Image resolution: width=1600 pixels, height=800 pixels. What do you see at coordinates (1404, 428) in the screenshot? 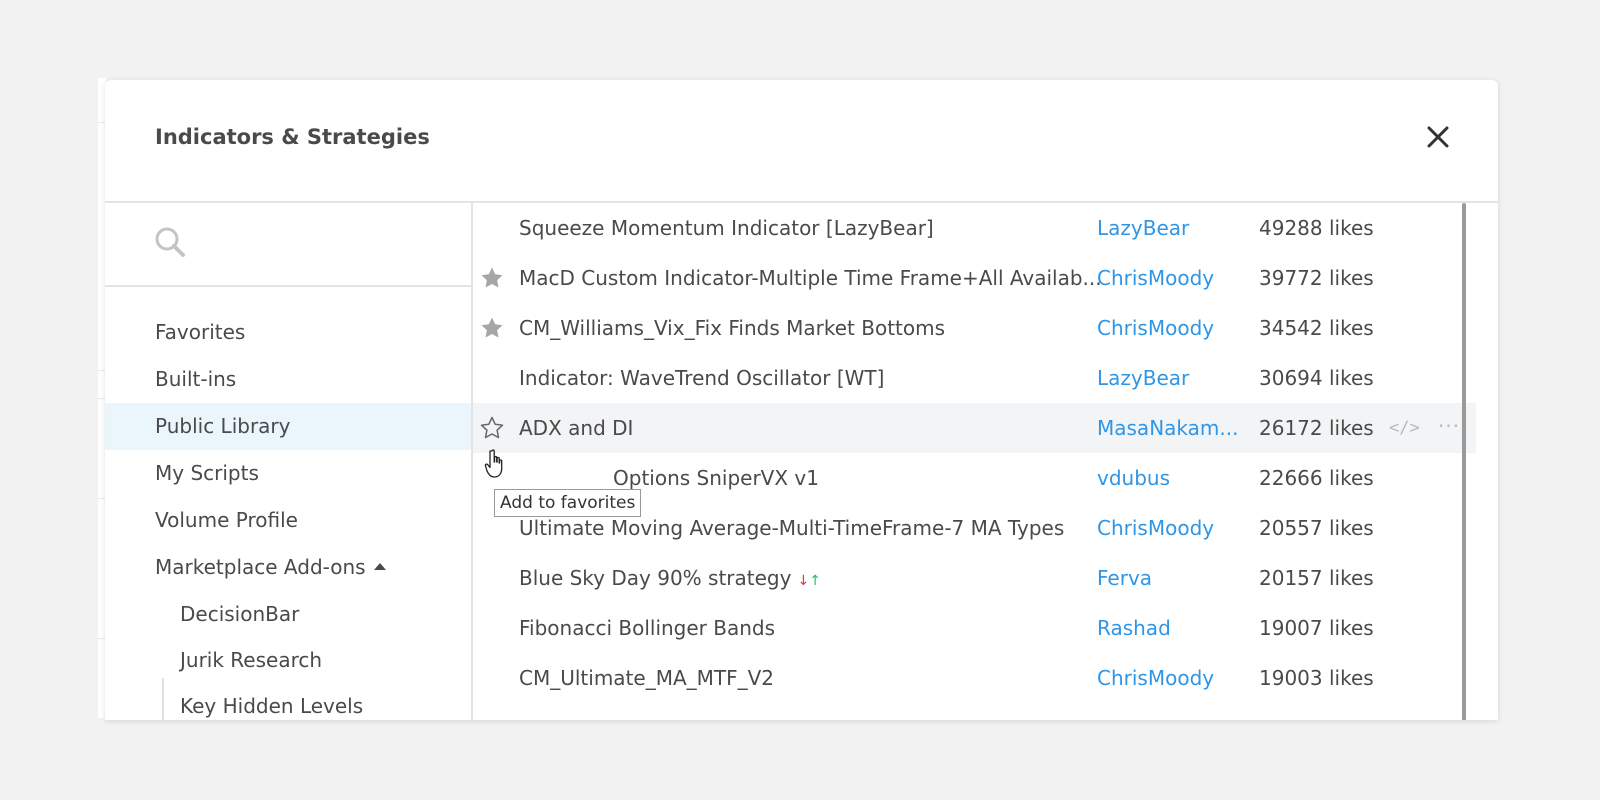
I see `source-code-icon: </>` at bounding box center [1404, 428].